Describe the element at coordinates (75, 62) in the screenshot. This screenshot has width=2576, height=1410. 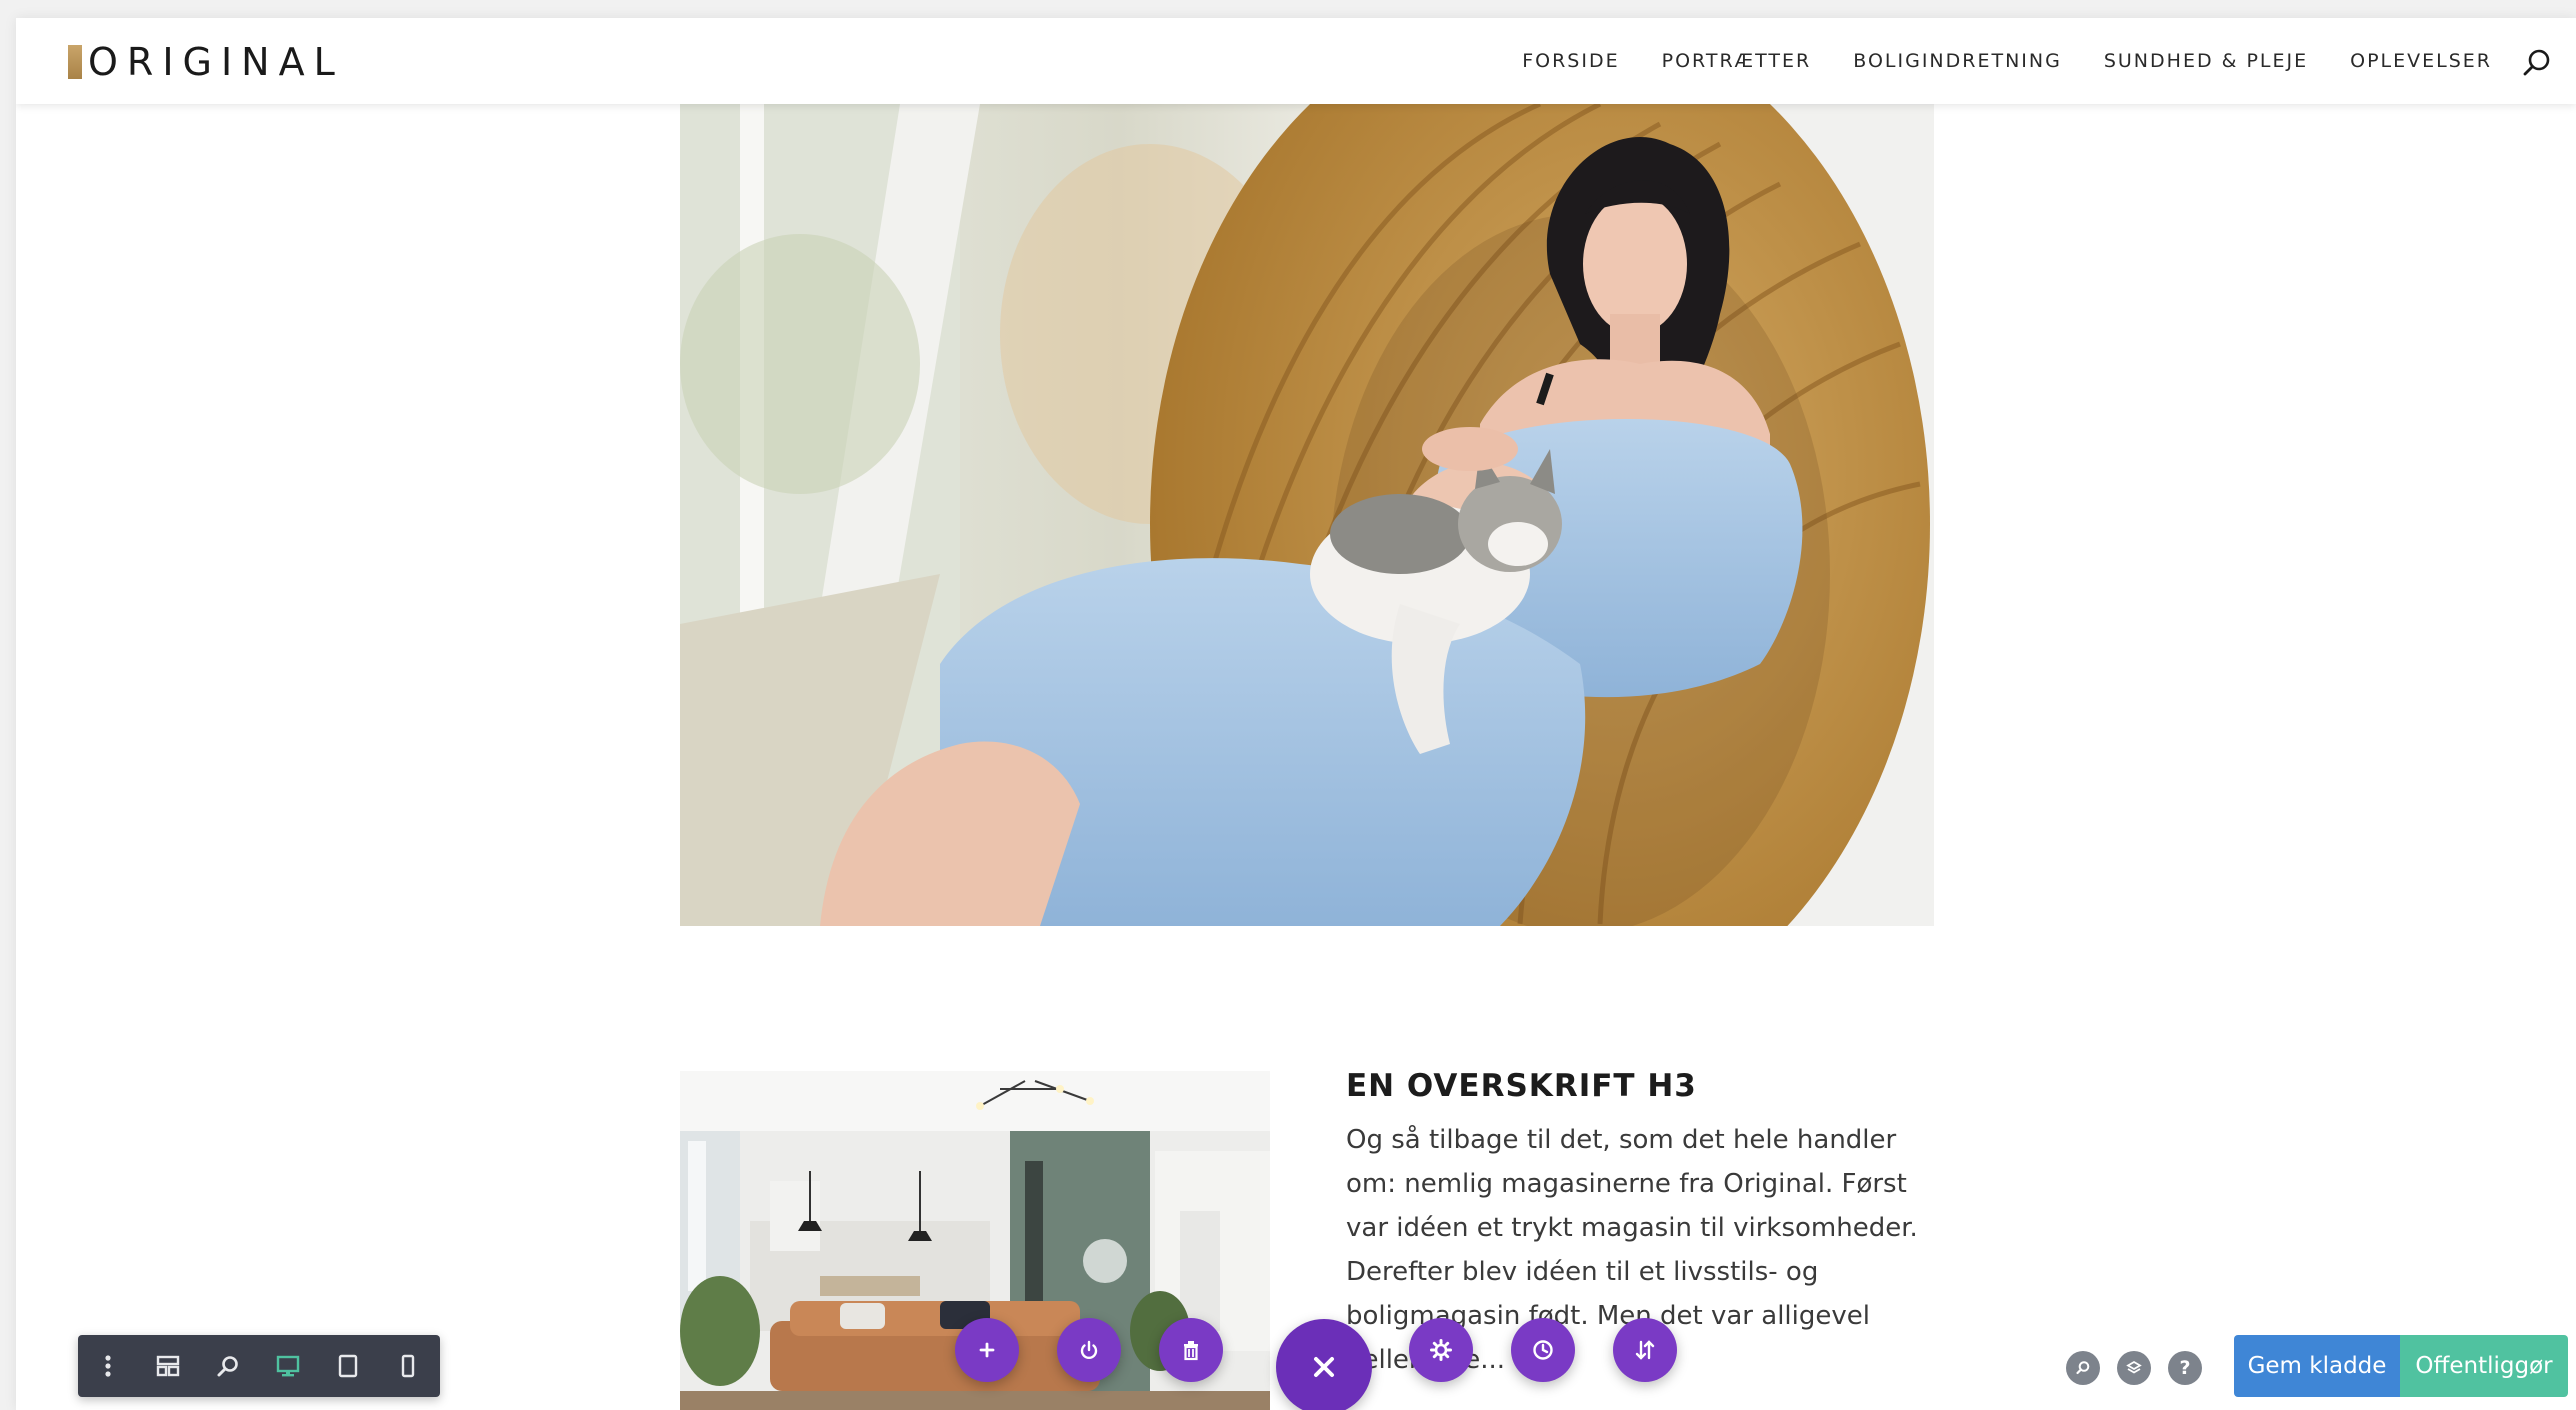
I see `logo-mark` at that location.